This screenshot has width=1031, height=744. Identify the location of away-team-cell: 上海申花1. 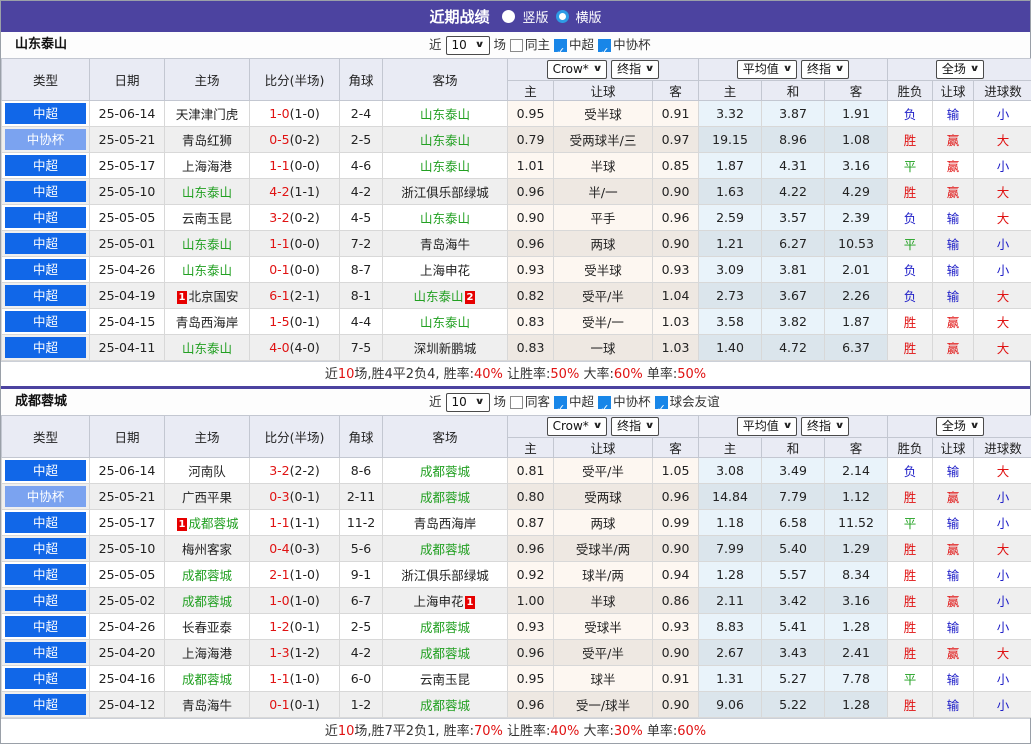
(445, 601).